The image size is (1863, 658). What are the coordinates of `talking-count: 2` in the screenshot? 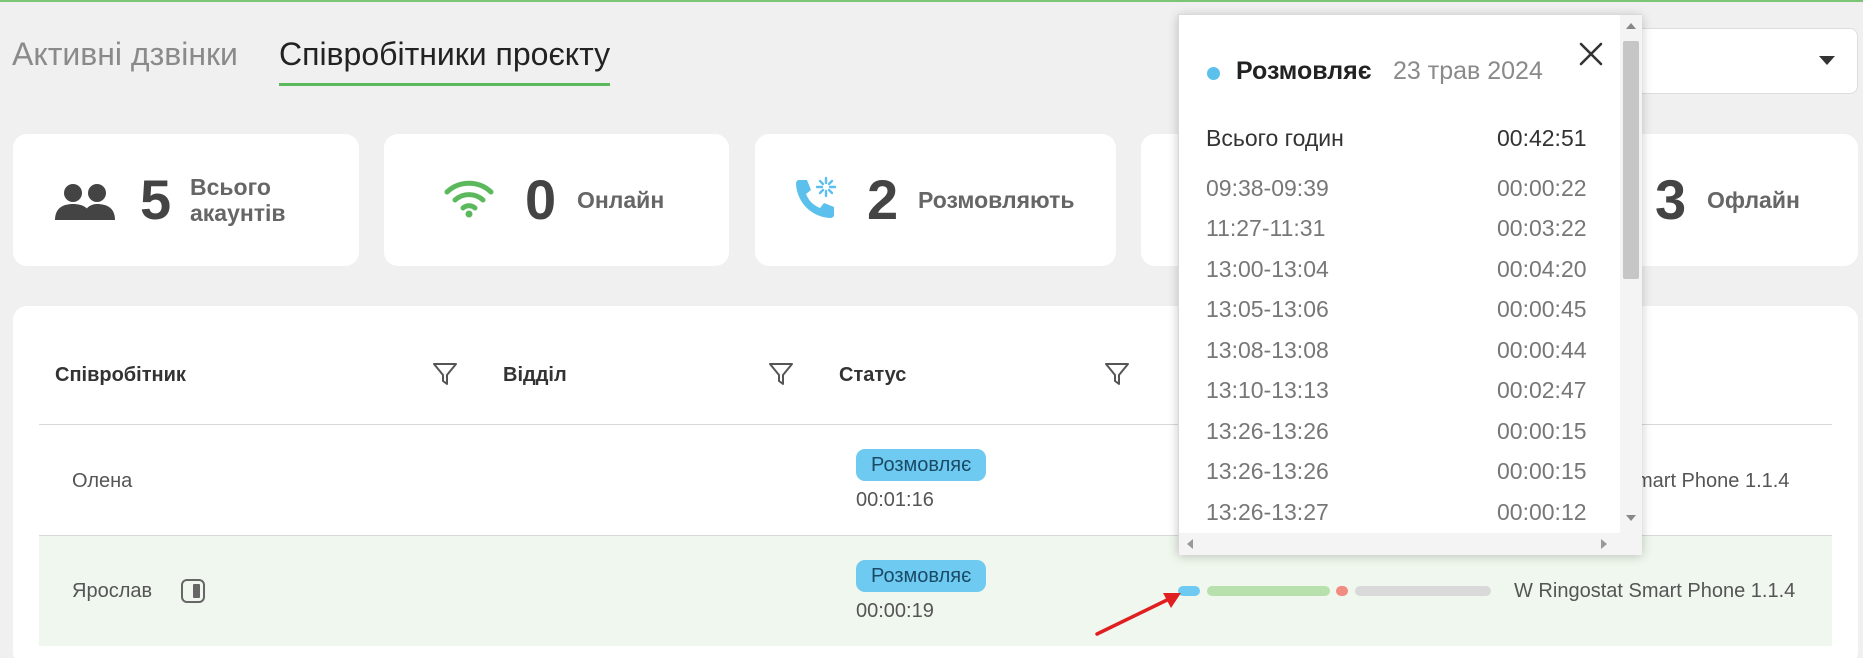 It's located at (883, 199).